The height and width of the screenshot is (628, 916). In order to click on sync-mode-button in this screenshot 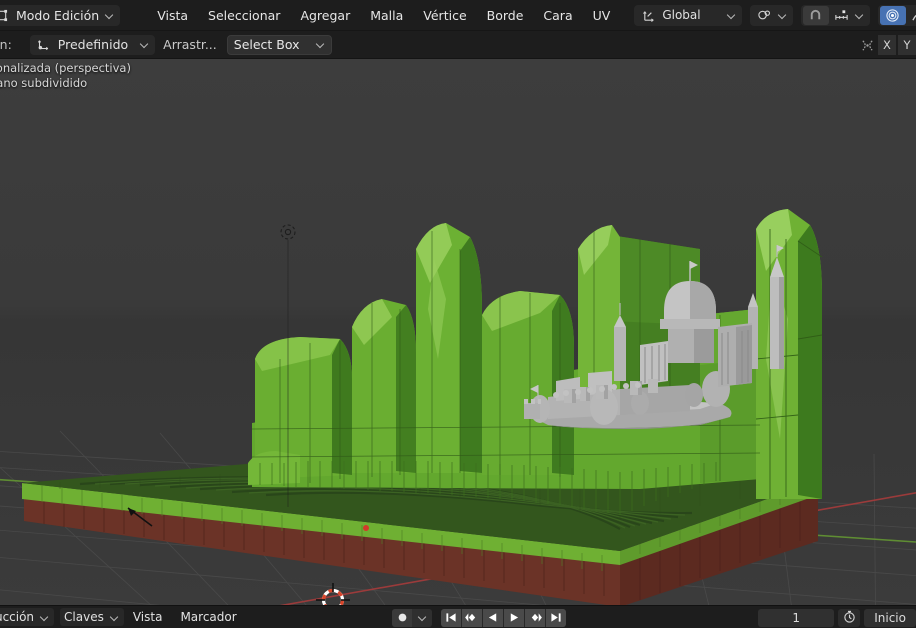, I will do `click(849, 617)`.